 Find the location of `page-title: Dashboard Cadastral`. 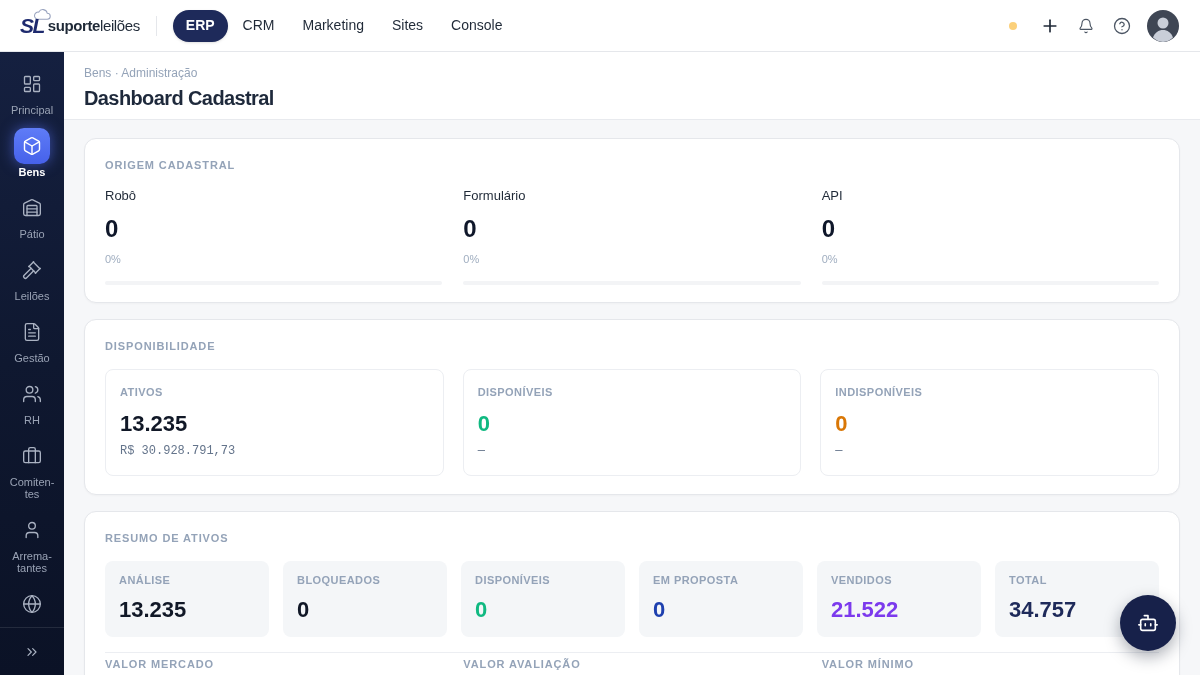

page-title: Dashboard Cadastral is located at coordinates (179, 98).